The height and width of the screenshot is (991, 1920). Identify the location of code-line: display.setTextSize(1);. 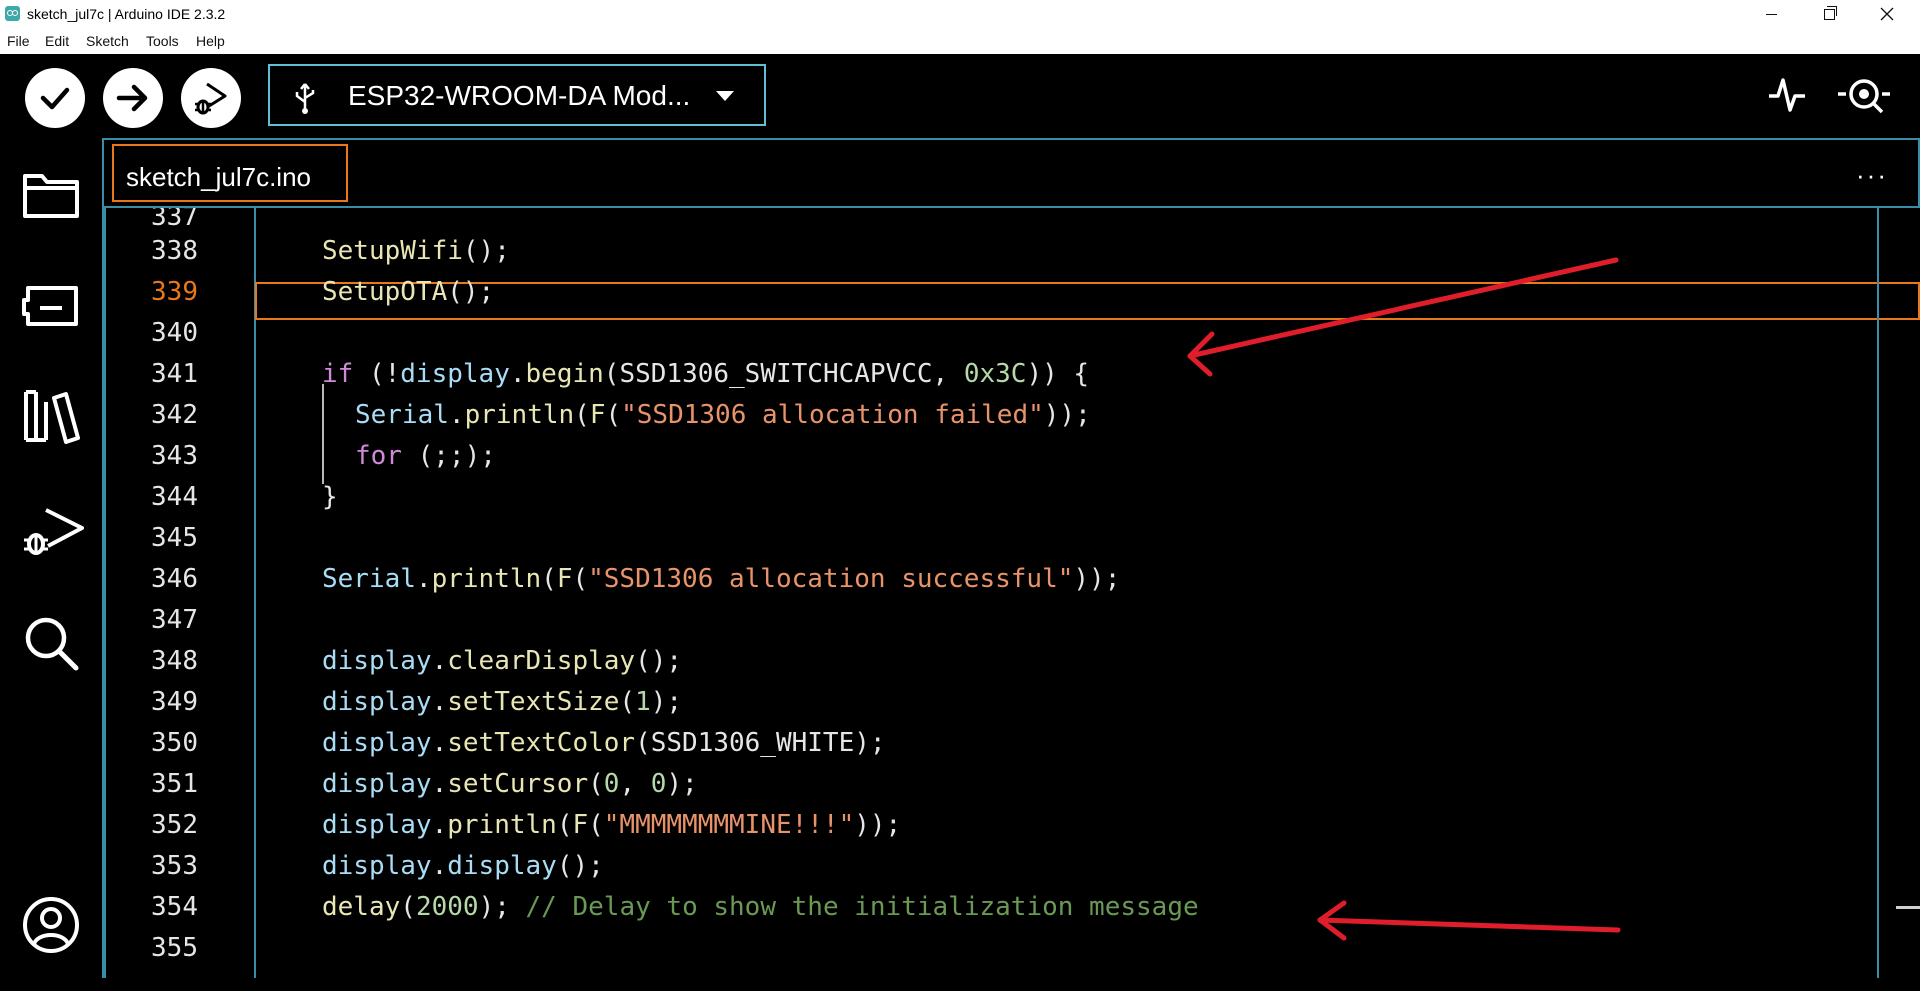
(502, 702).